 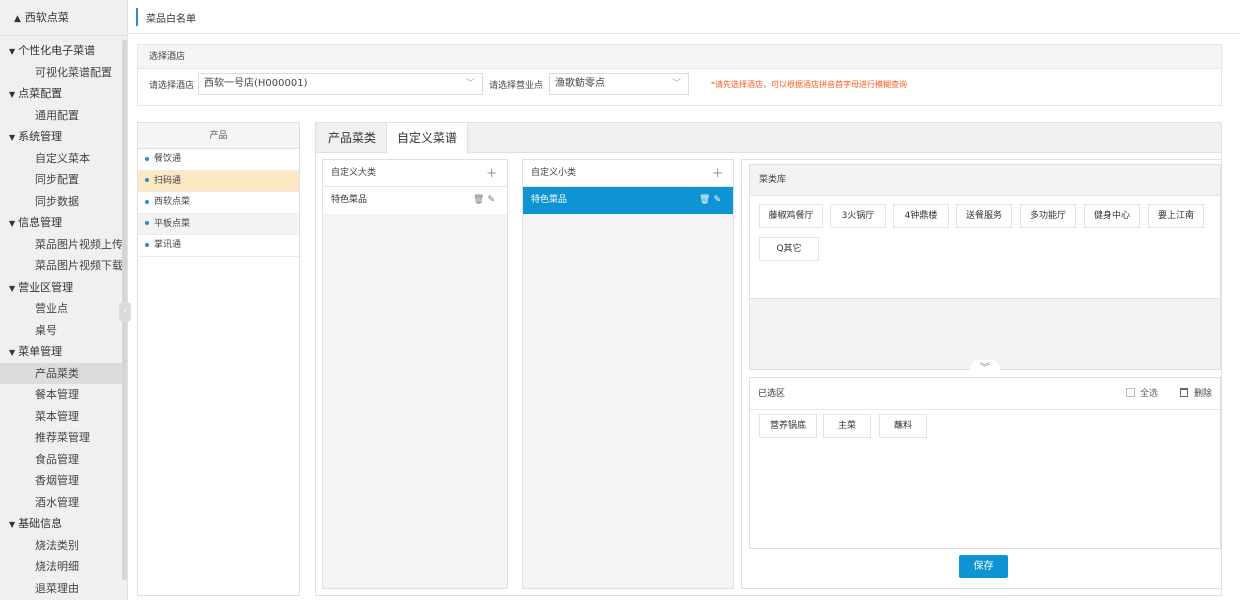 I want to click on sidebar-group-label: 信息管理, so click(x=40, y=222).